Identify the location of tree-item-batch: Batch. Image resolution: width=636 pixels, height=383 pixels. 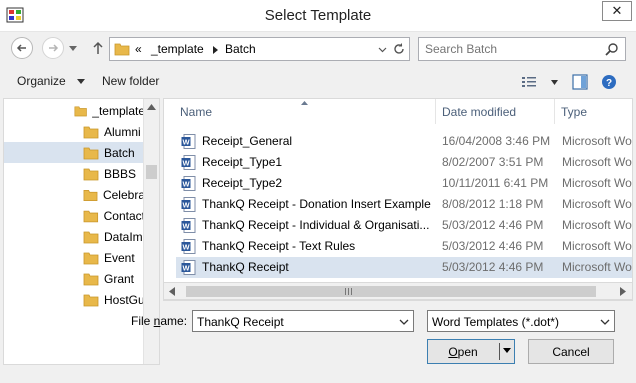
(74, 152).